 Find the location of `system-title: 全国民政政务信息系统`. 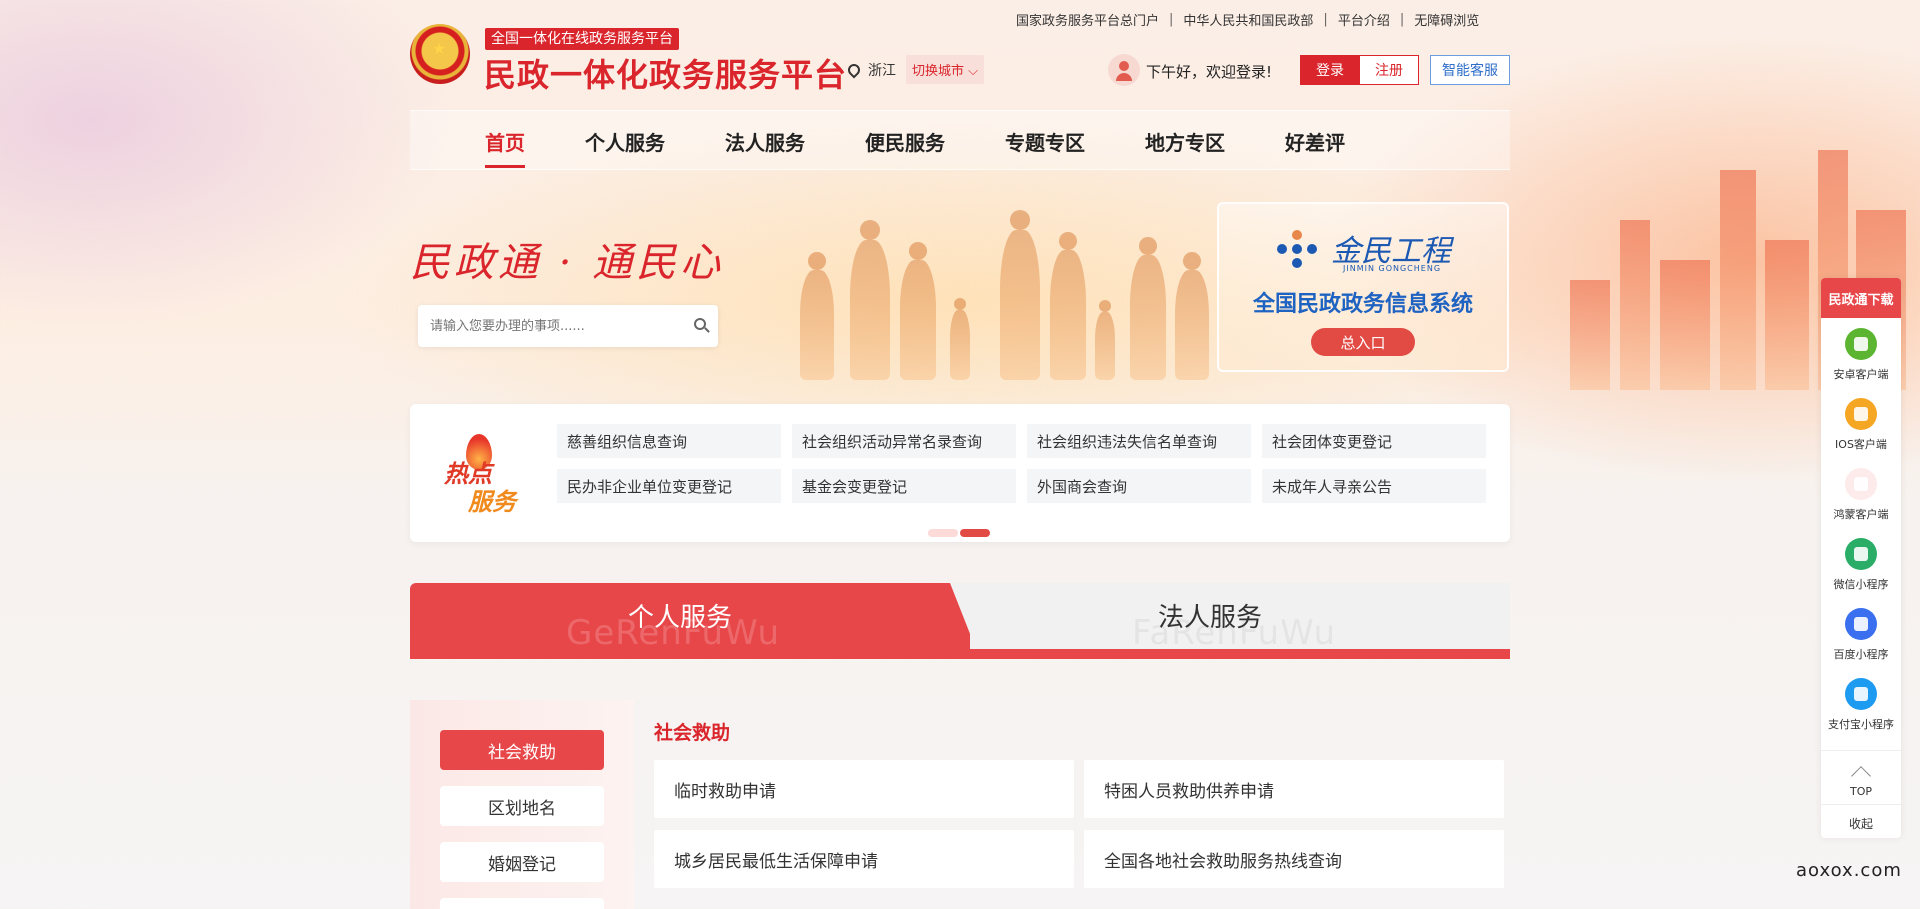

system-title: 全国民政政务信息系统 is located at coordinates (1362, 304).